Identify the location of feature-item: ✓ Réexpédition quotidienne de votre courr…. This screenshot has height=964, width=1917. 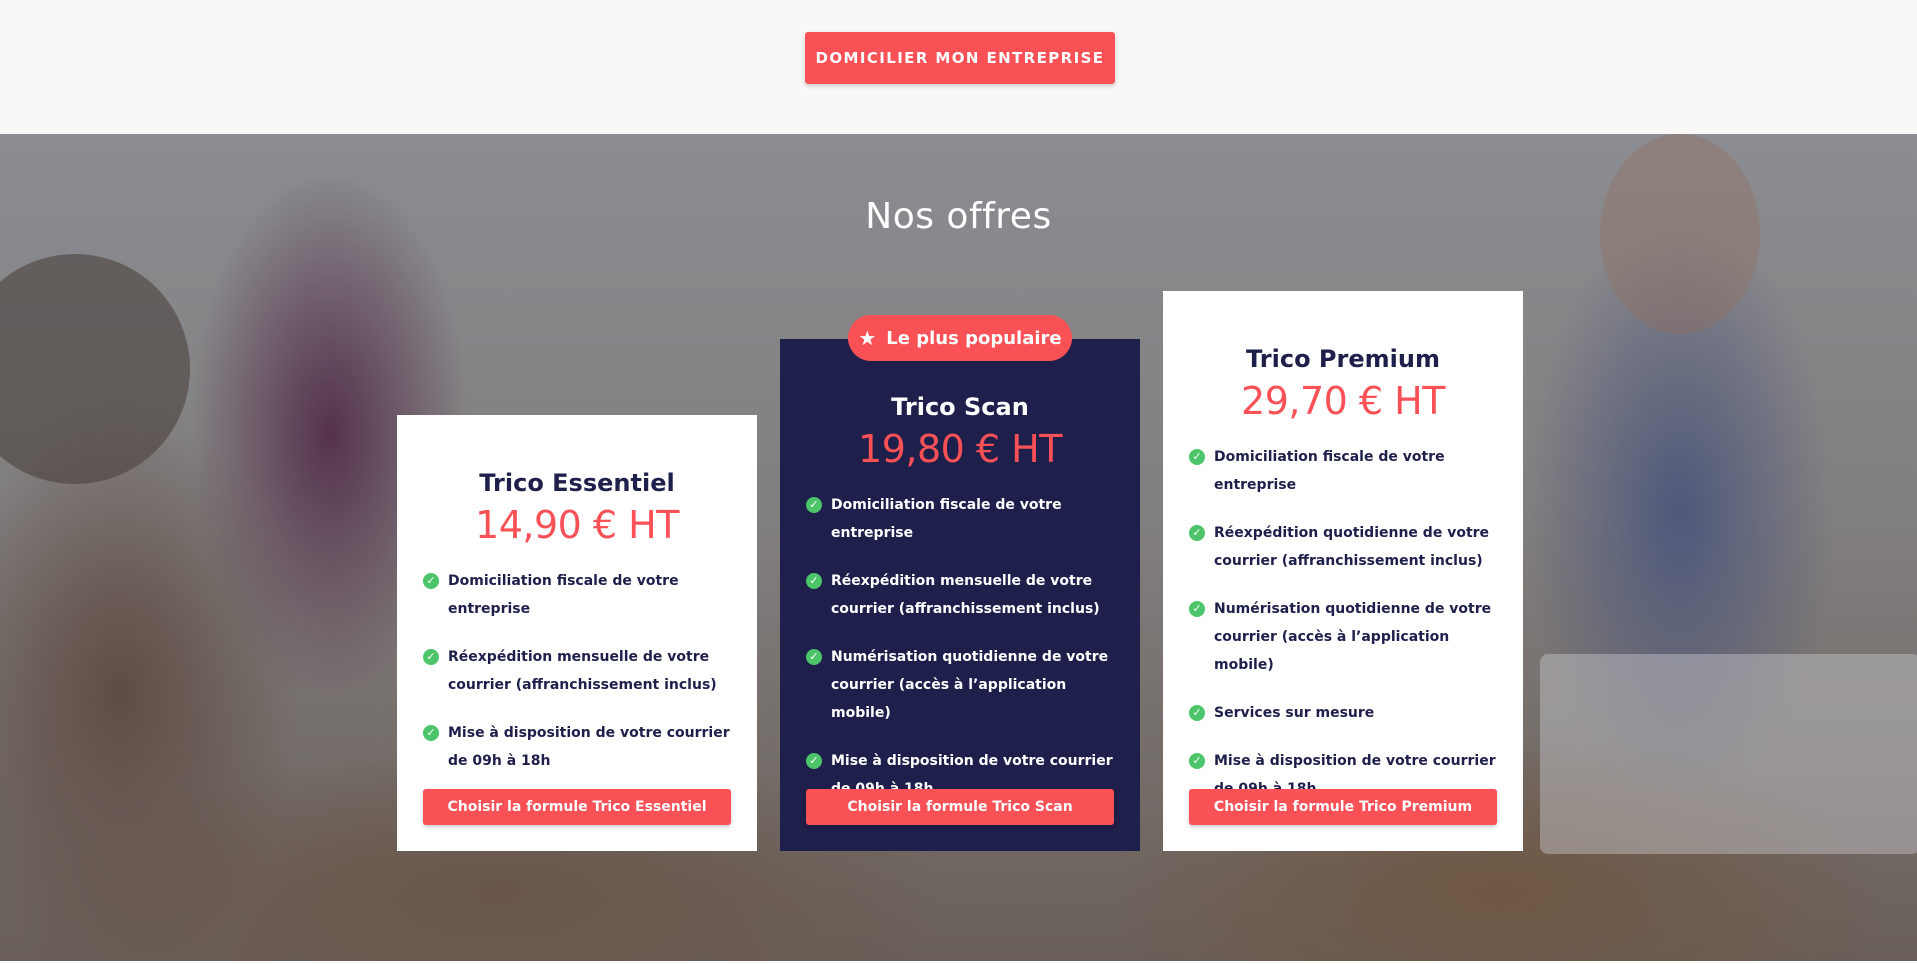
(1343, 547).